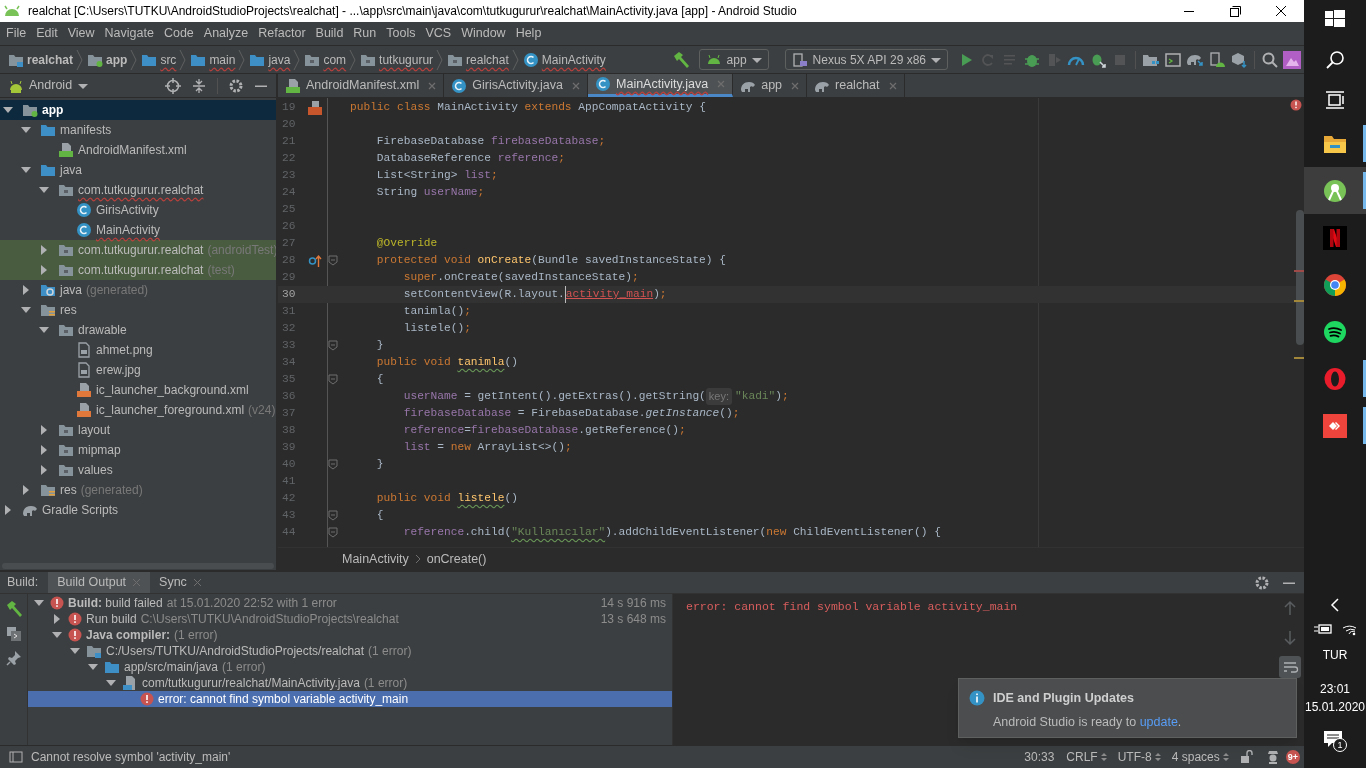  What do you see at coordinates (138, 390) in the screenshot?
I see `tree-item: ic_launcher_background.xml` at bounding box center [138, 390].